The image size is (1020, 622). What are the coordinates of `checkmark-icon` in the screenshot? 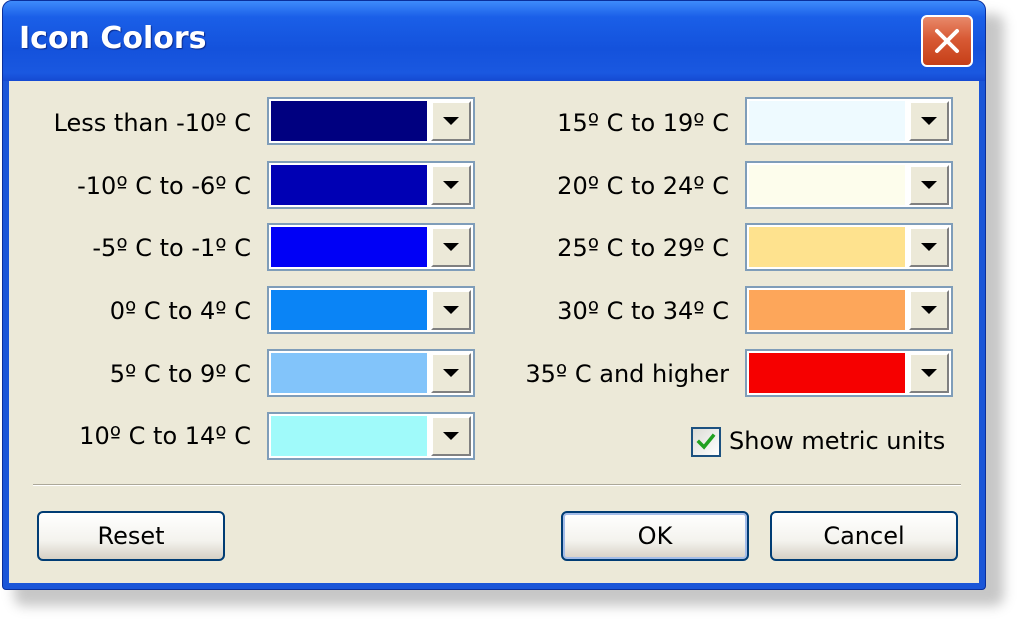 It's located at (706, 441).